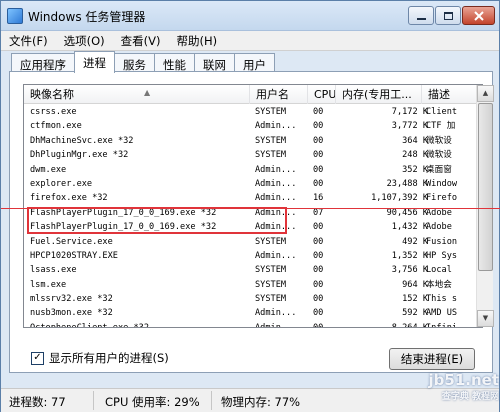 Image resolution: width=500 pixels, height=412 pixels. Describe the element at coordinates (442, 112) in the screenshot. I see `cell-description: Client` at that location.